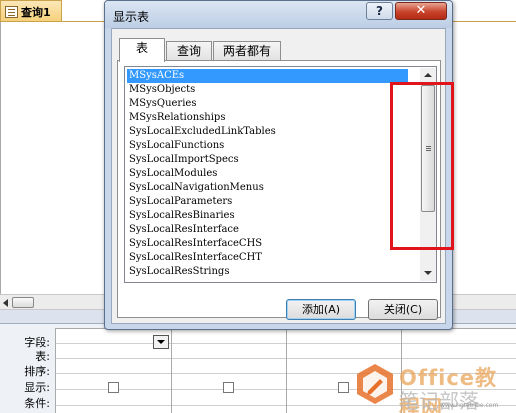 The image size is (516, 413). I want to click on table-list-item: SysLocalResInterface, so click(267, 230).